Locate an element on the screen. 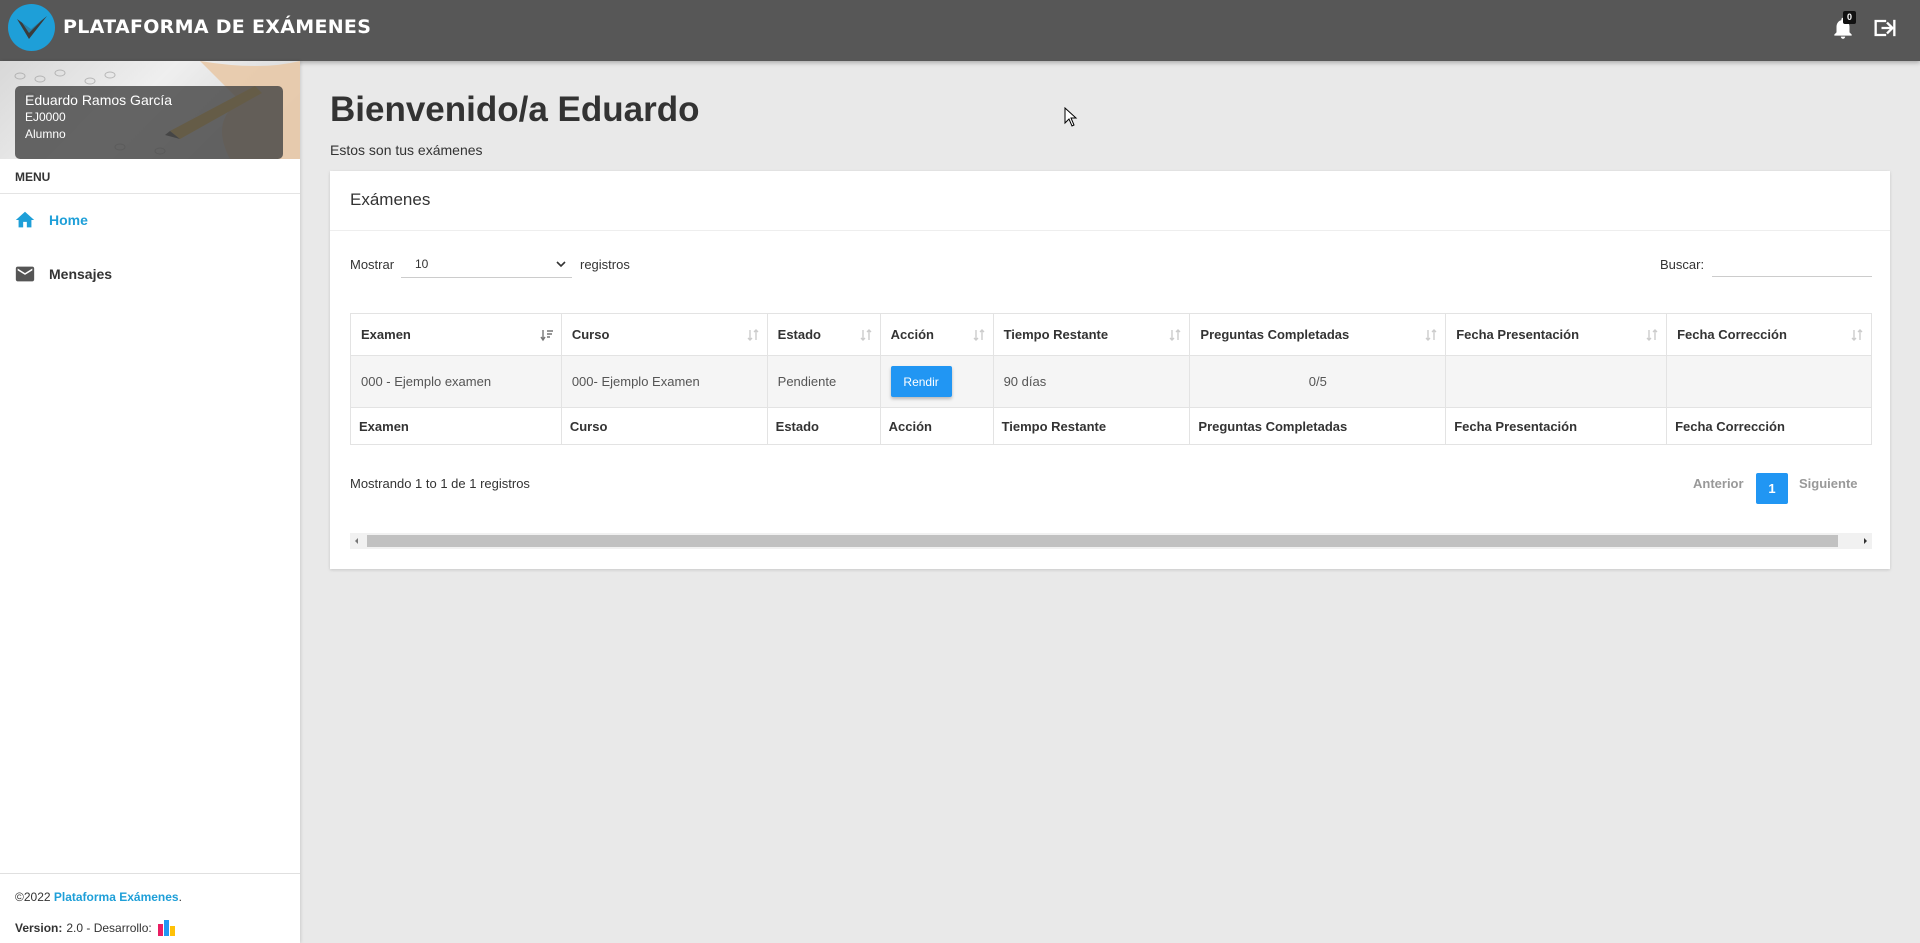 The height and width of the screenshot is (943, 1920). footer-curso: Curso is located at coordinates (664, 426).